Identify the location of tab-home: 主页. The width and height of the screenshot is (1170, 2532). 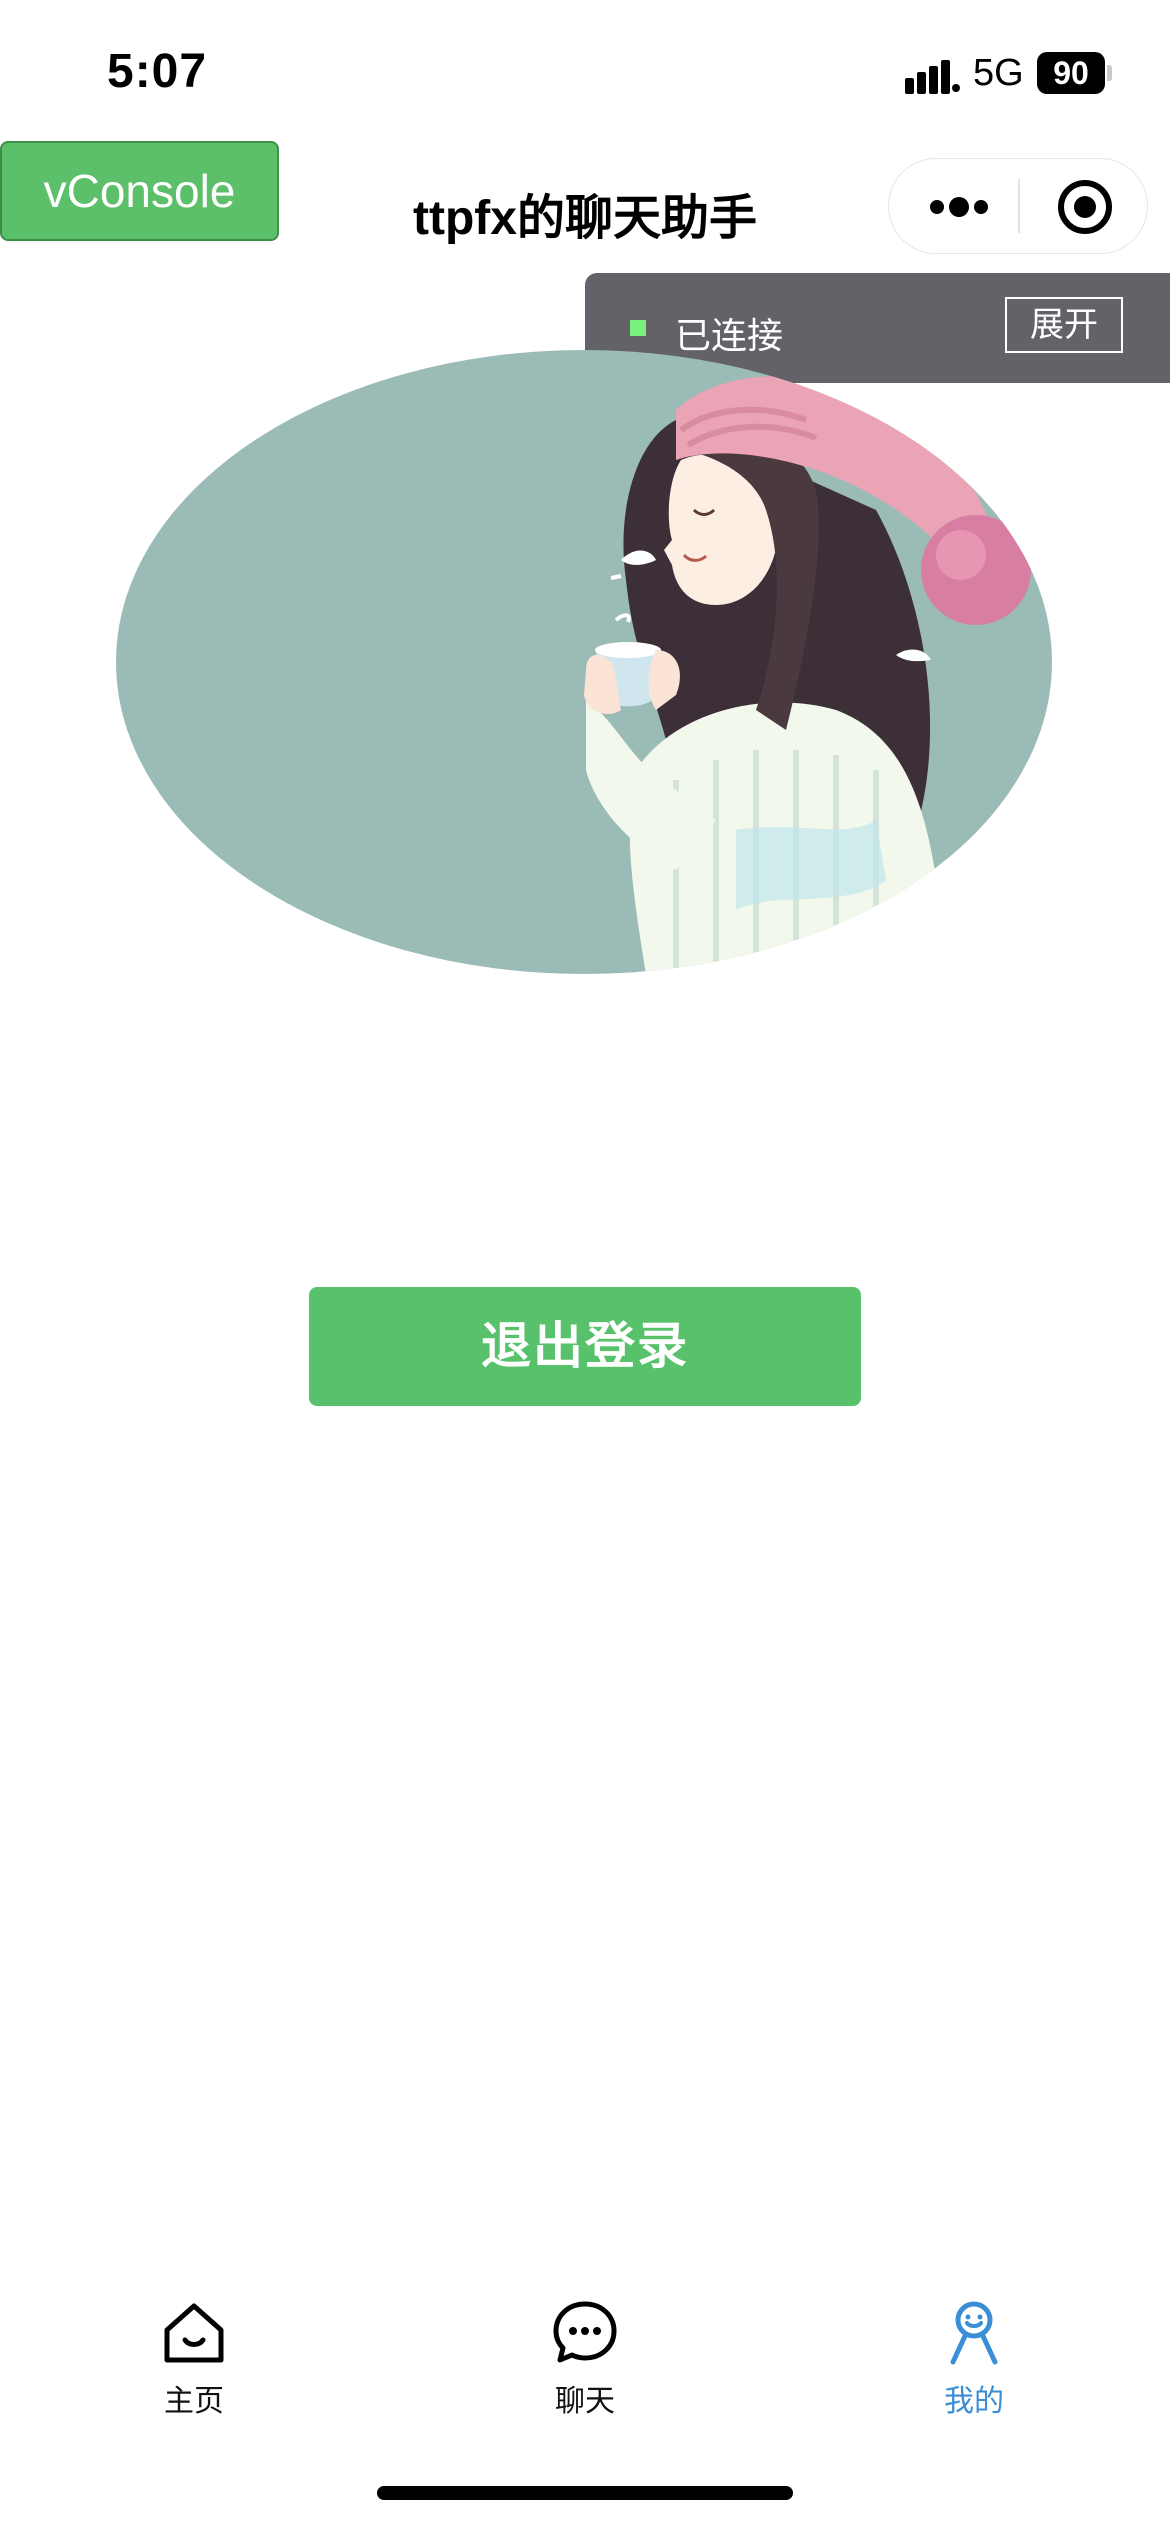
(194, 2359).